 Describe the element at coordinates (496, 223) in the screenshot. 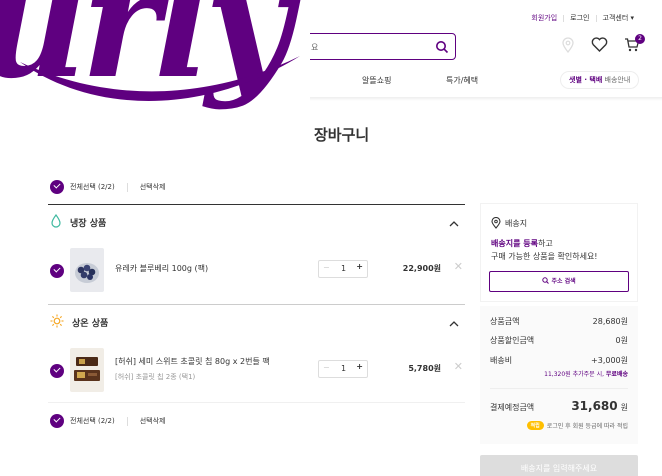

I see `location-pin-icon` at that location.